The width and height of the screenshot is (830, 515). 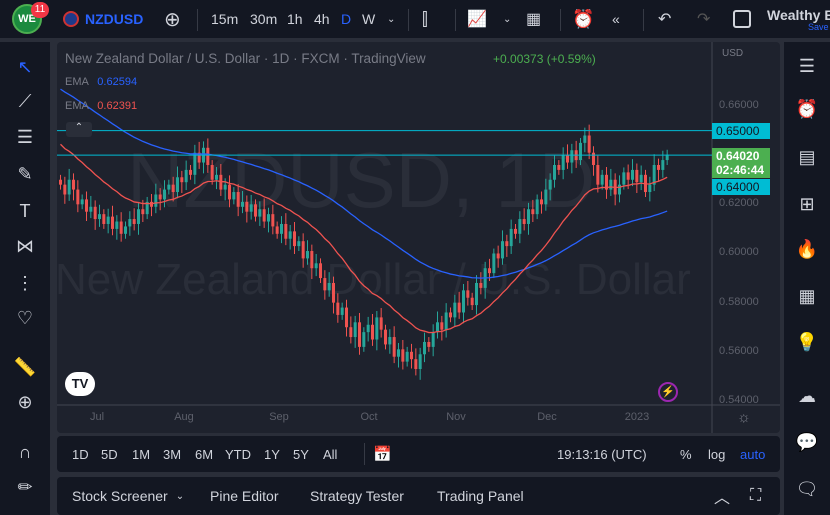 I want to click on chats-icon: 💬, so click(x=807, y=442).